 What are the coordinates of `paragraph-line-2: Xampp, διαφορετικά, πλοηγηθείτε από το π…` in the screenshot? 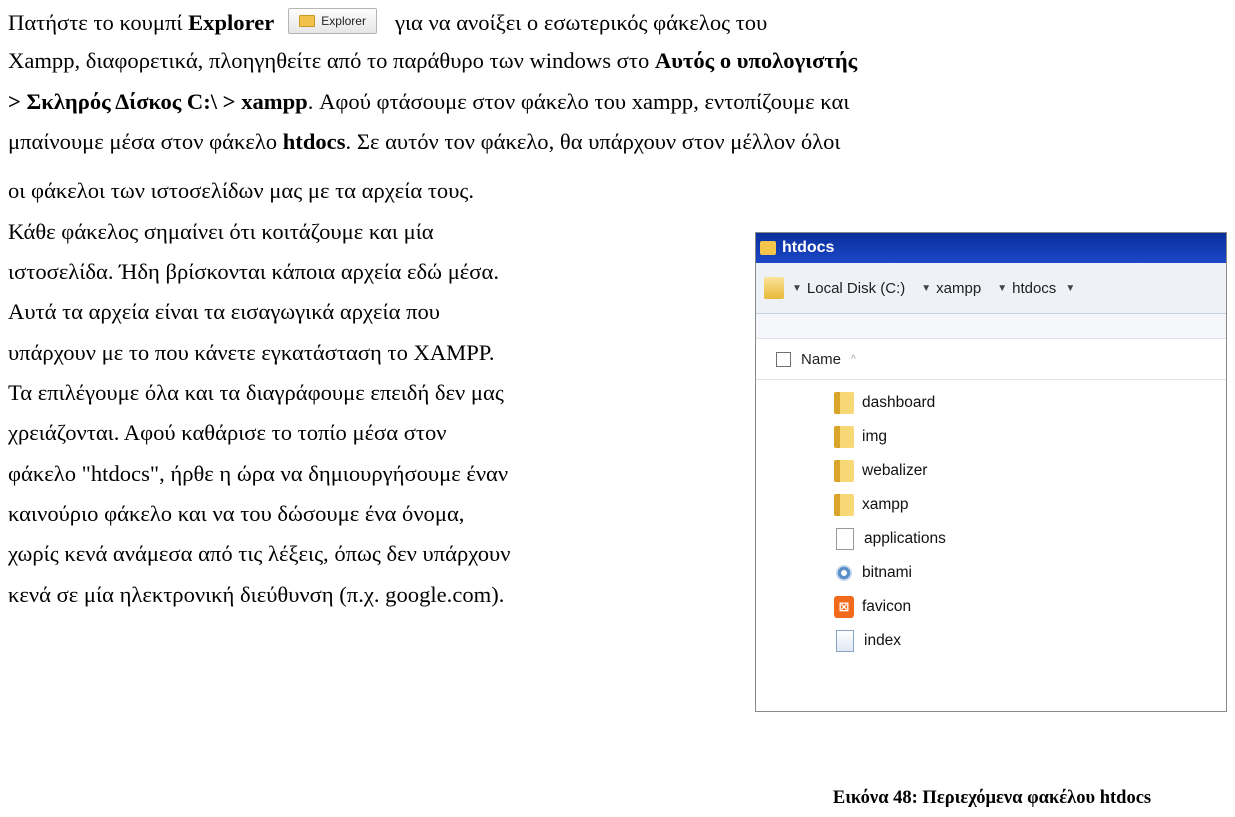 It's located at (614, 61).